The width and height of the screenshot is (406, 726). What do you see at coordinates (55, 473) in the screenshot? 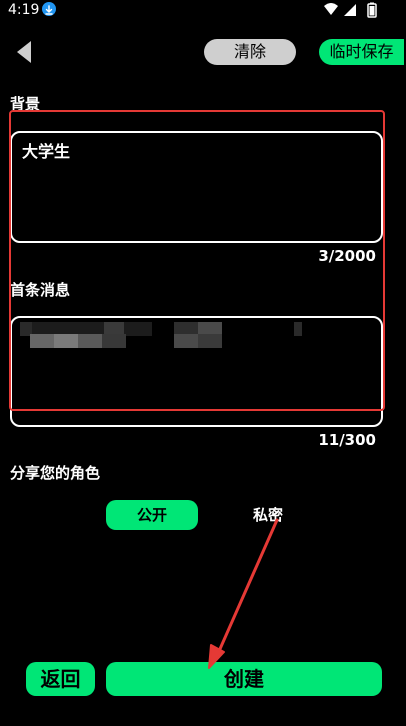
I see `share-character-label: 分享您的角色` at bounding box center [55, 473].